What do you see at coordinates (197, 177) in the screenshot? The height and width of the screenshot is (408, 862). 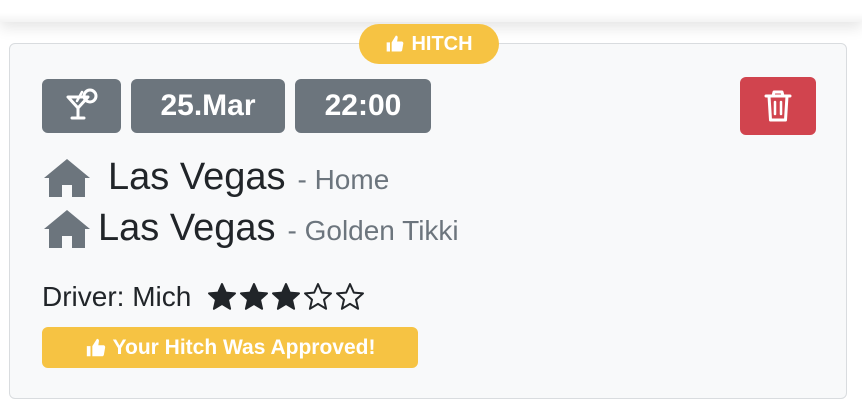 I see `origin-city: Las Vegas` at bounding box center [197, 177].